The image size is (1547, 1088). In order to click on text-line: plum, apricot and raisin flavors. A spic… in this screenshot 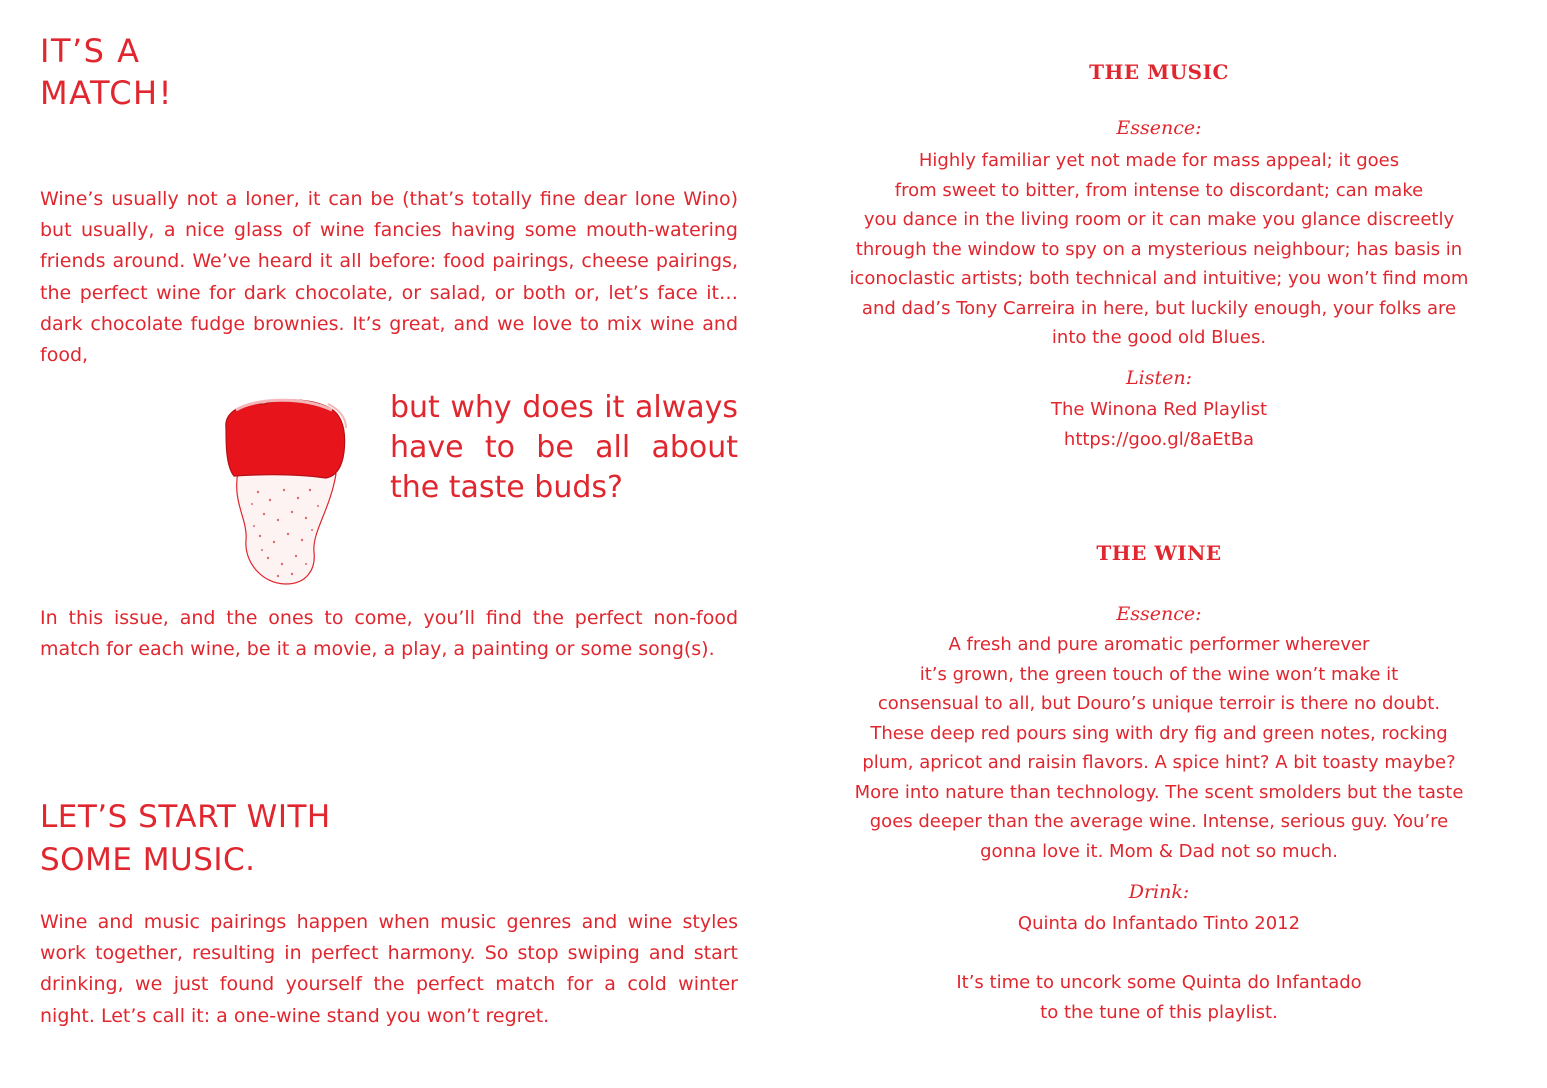, I will do `click(1159, 762)`.